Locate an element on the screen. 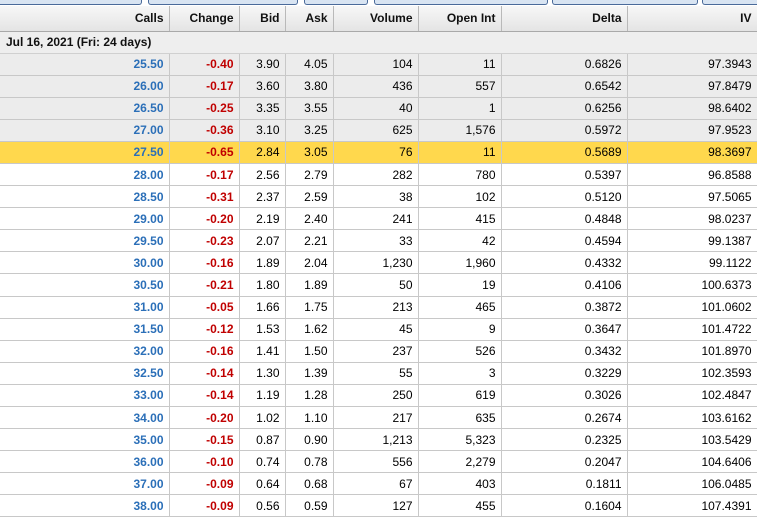 This screenshot has width=757, height=531. option-row-selected: 27.50 -0.65 2.84 3.05 76 11 0.5689 98.3697 is located at coordinates (378, 152).